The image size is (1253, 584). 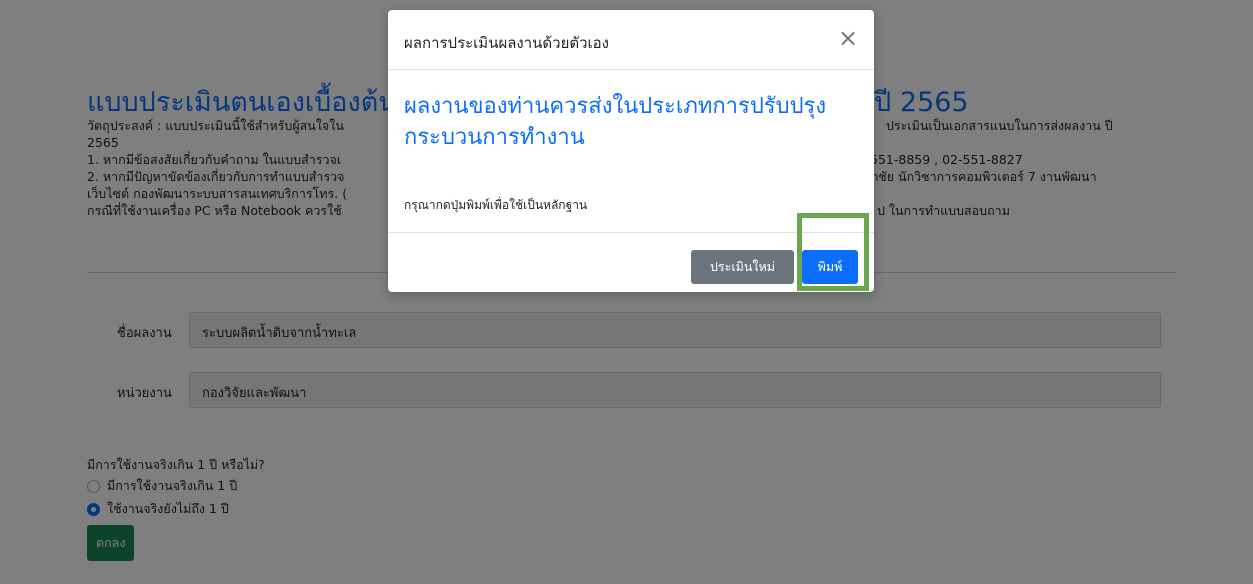 I want to click on reassess-button: ประเมินใหม่, so click(x=742, y=267).